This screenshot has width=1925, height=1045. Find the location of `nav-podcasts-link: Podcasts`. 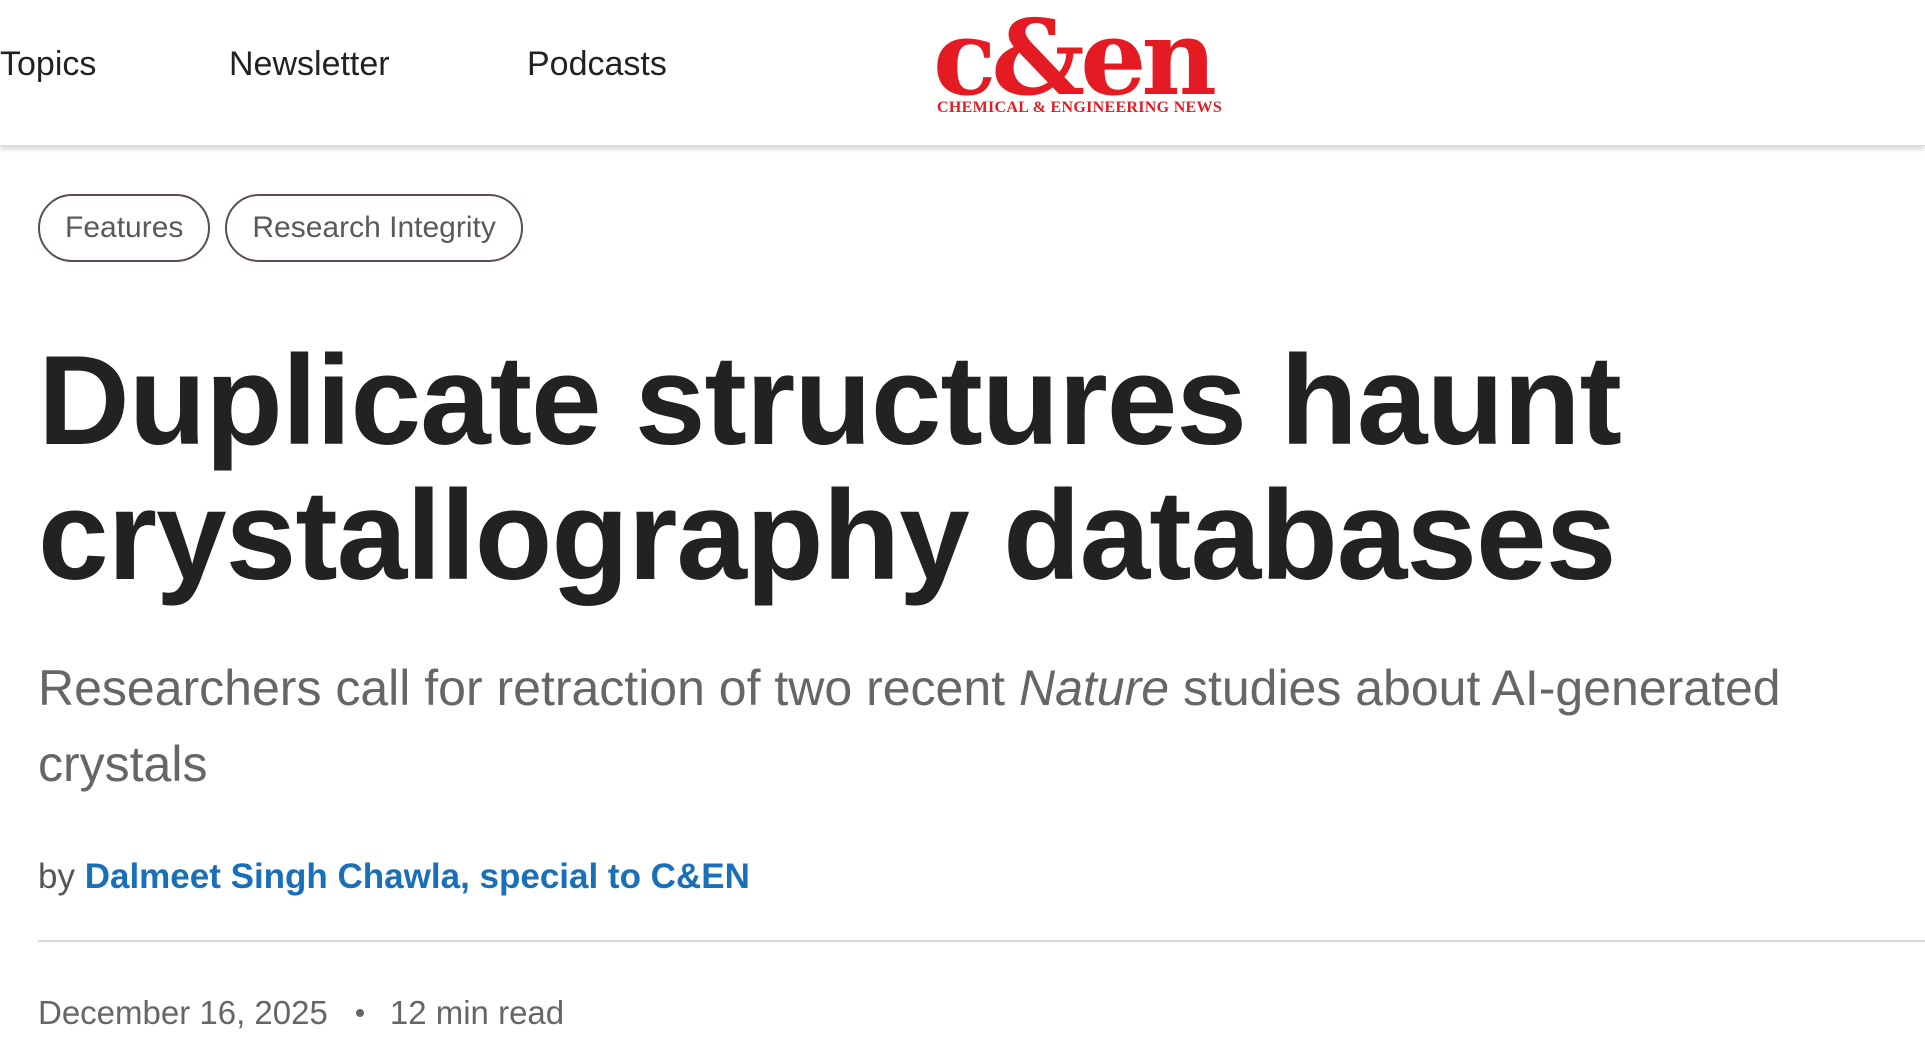

nav-podcasts-link: Podcasts is located at coordinates (597, 64).